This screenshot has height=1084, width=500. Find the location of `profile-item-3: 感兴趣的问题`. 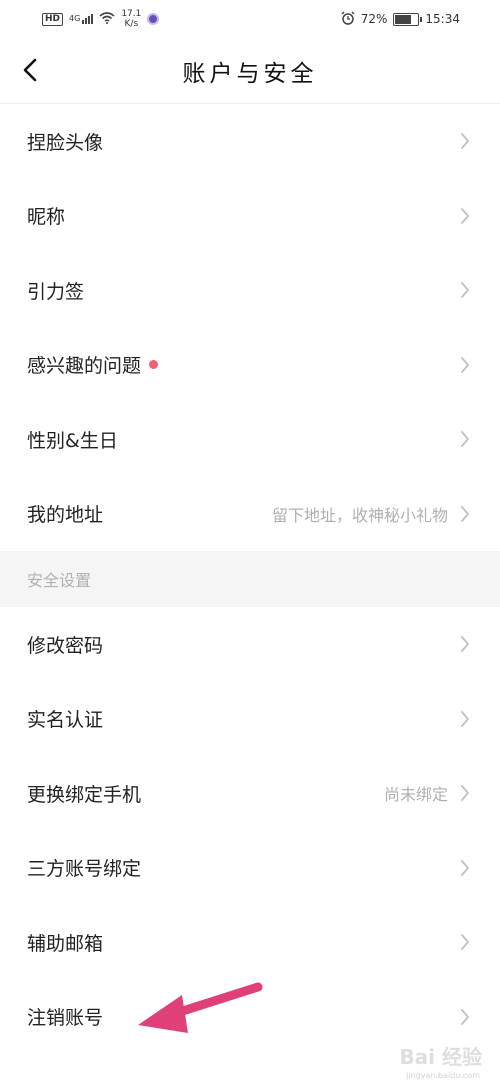

profile-item-3: 感兴趣的问题 is located at coordinates (250, 364).